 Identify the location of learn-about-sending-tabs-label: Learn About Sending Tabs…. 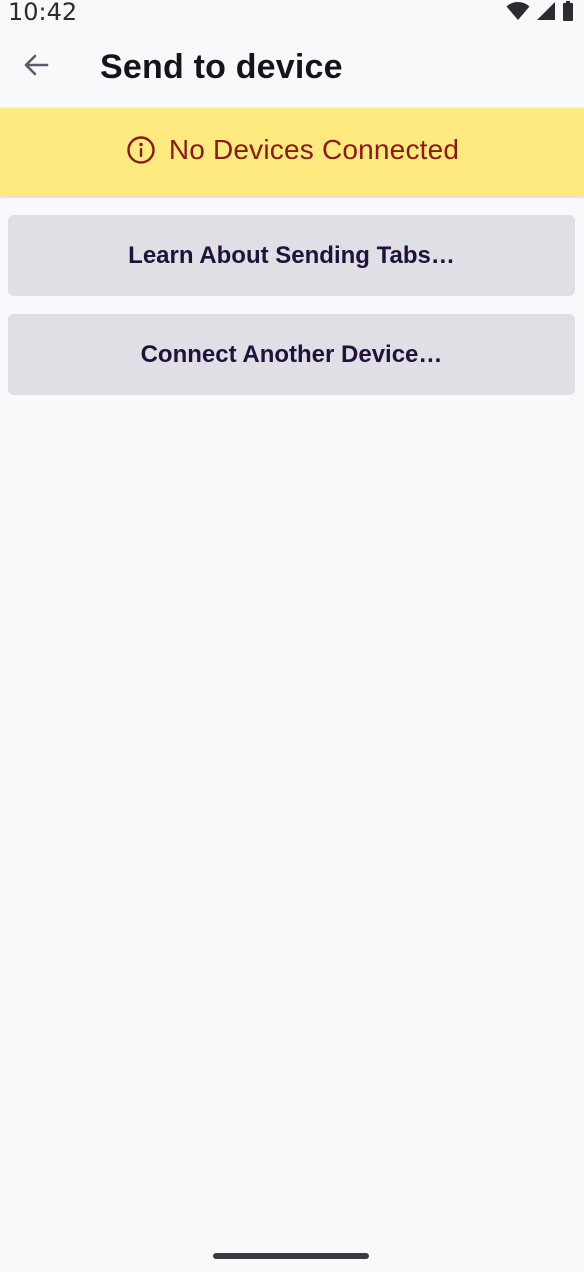
(291, 255).